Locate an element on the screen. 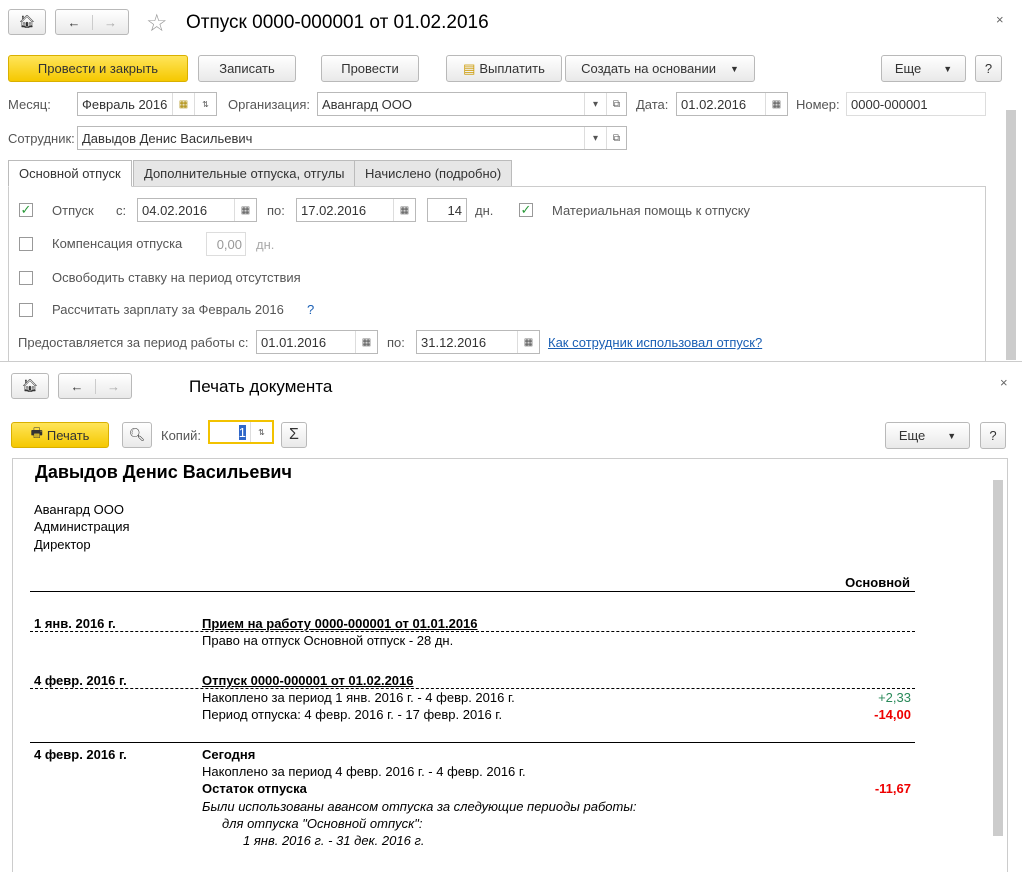 This screenshot has width=1030, height=872. month-input: Февраль 2016 ▦ ⇅ is located at coordinates (147, 104).